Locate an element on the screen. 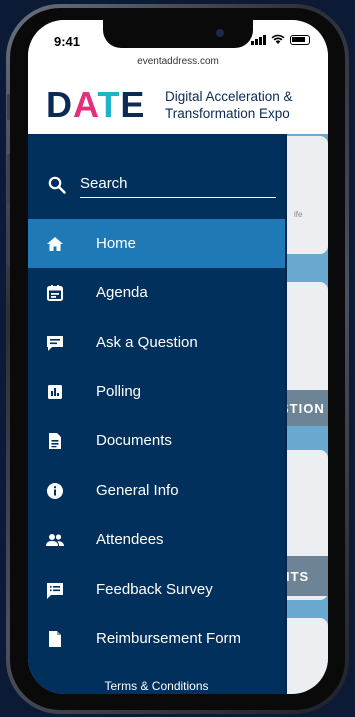 The width and height of the screenshot is (355, 717). calendar-icon is located at coordinates (55, 292).